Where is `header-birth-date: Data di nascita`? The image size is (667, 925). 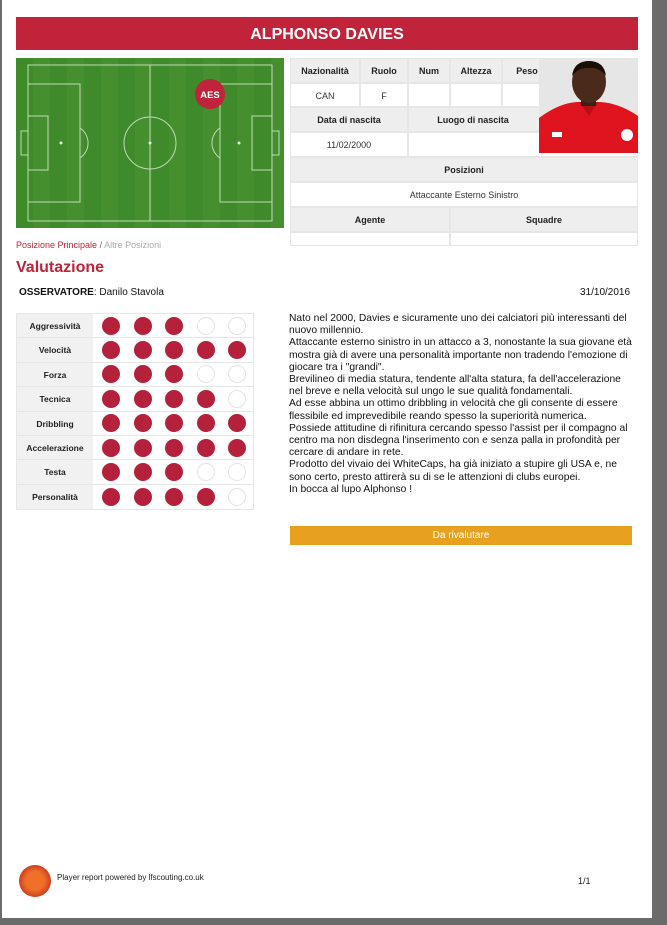
header-birth-date: Data di nascita is located at coordinates (349, 119).